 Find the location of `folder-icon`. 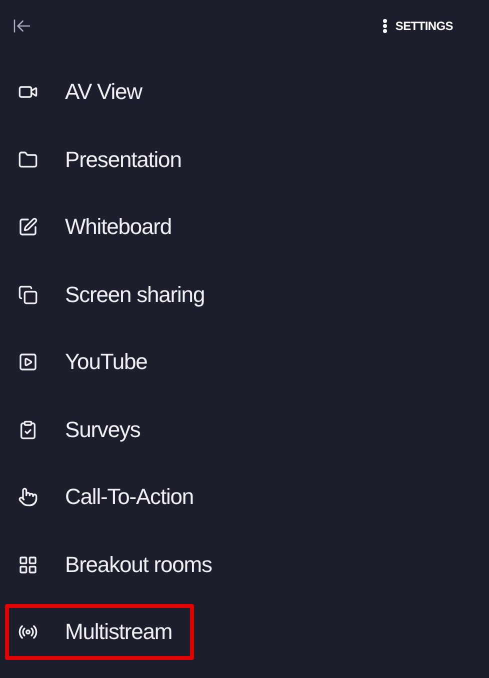

folder-icon is located at coordinates (28, 160).